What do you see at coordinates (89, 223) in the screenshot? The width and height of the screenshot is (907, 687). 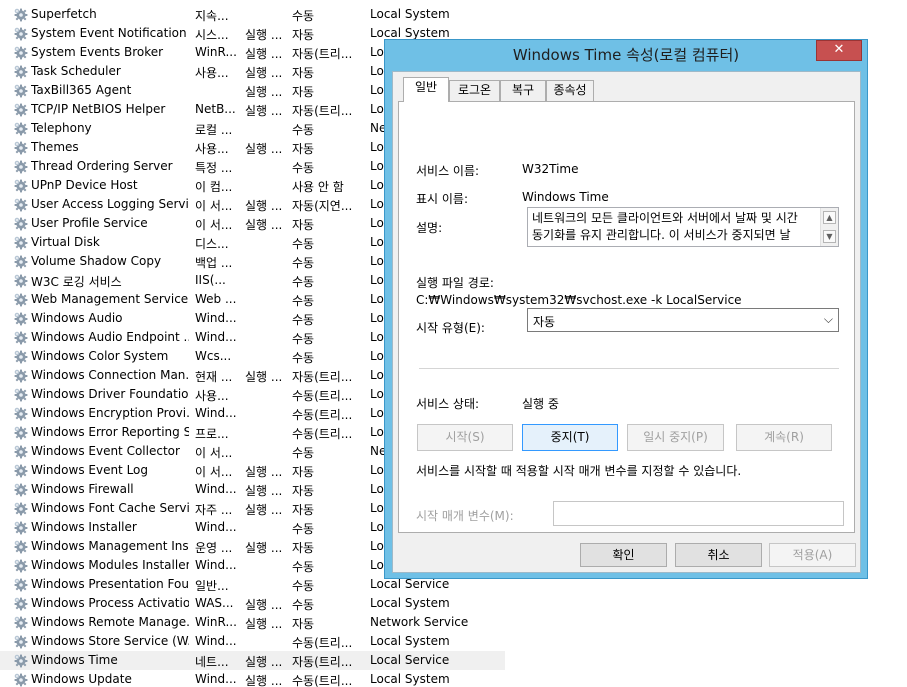 I see `service-name: User Profile Service` at bounding box center [89, 223].